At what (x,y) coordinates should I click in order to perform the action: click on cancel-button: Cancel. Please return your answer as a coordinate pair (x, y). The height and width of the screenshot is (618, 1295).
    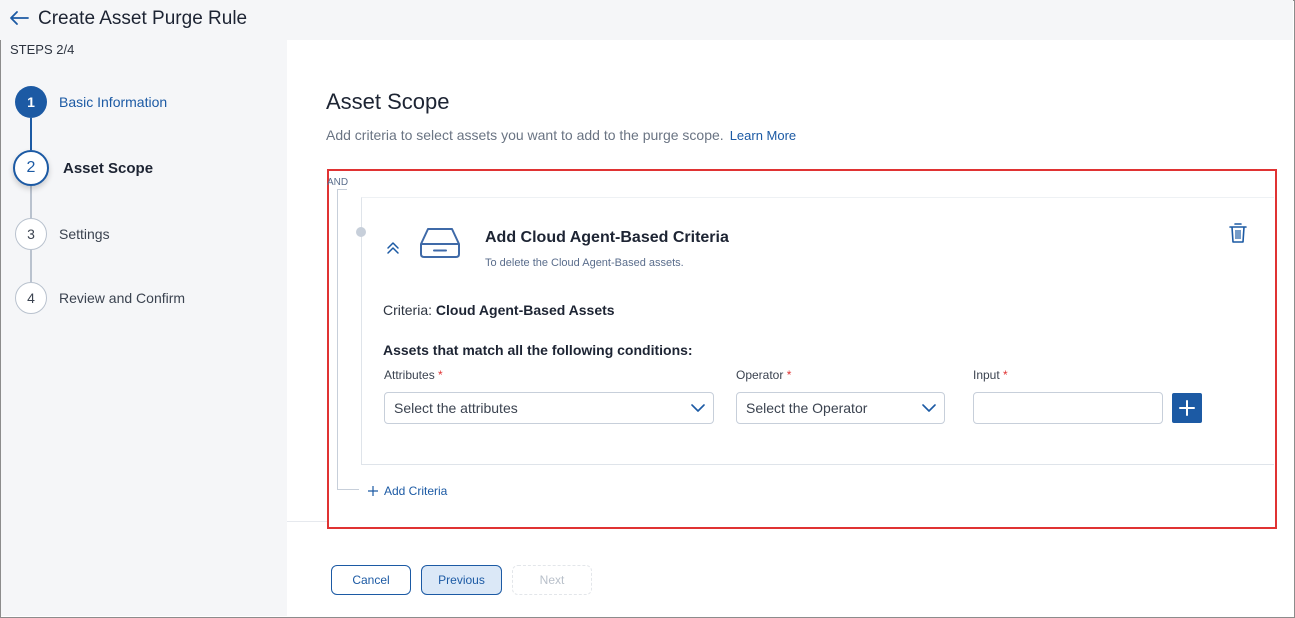
    Looking at the image, I should click on (371, 580).